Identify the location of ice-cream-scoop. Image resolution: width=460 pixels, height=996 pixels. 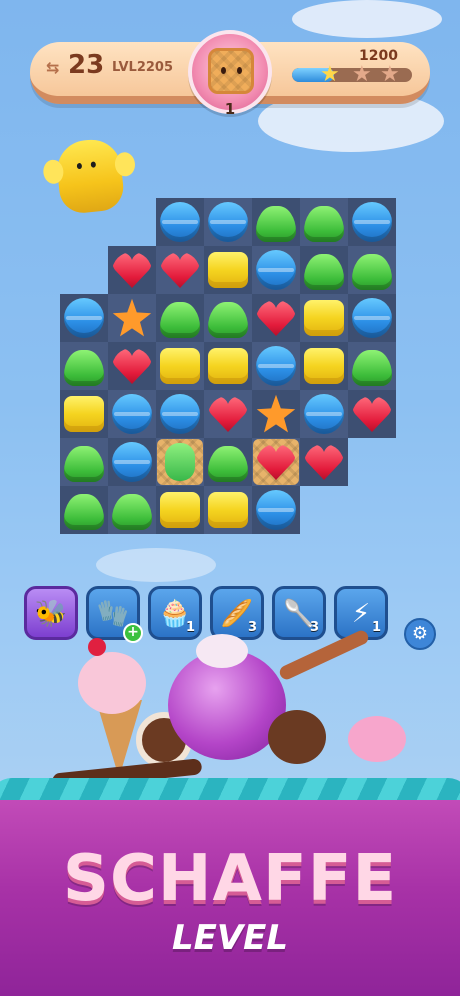
(112, 683).